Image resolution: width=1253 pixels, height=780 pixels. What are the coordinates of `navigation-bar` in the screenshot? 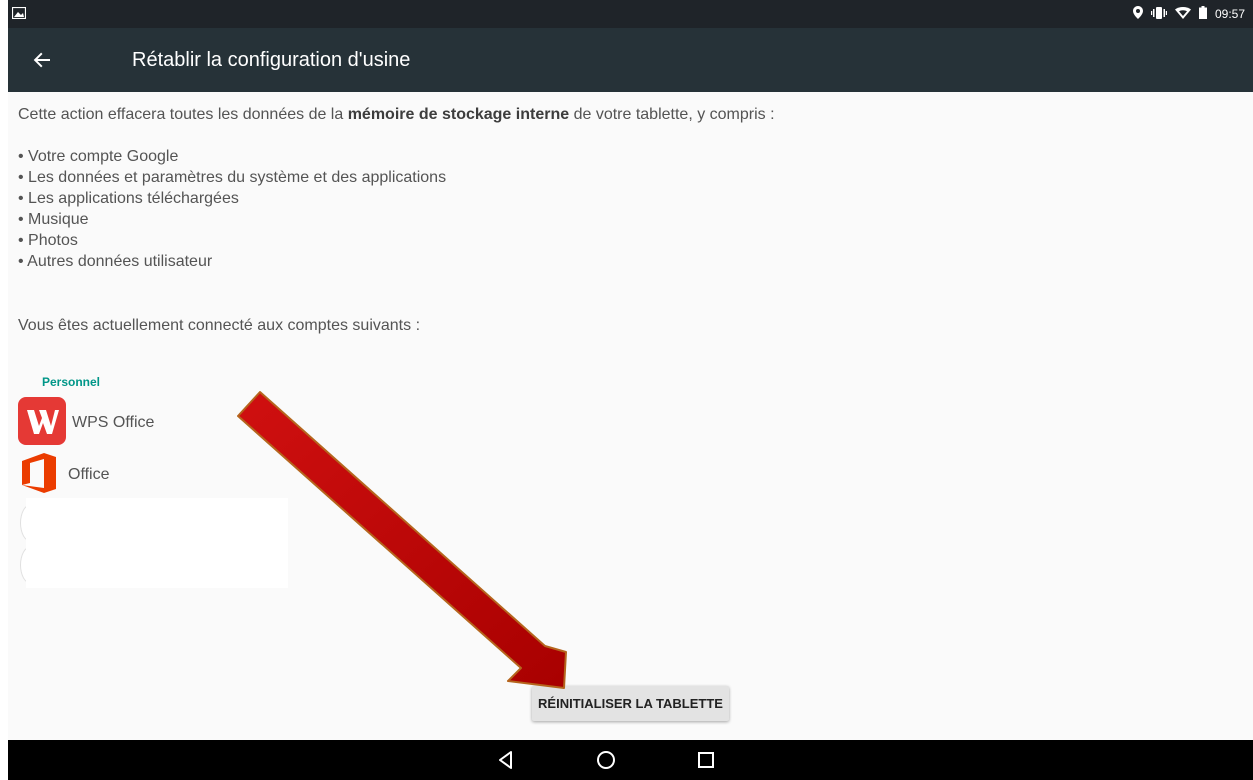 It's located at (630, 760).